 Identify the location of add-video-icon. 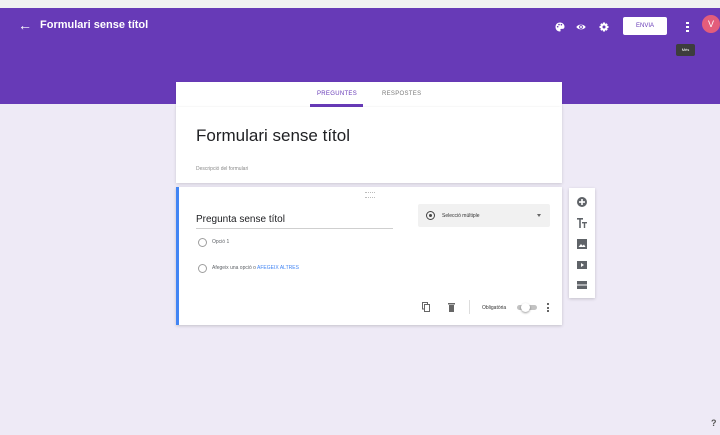
(582, 265).